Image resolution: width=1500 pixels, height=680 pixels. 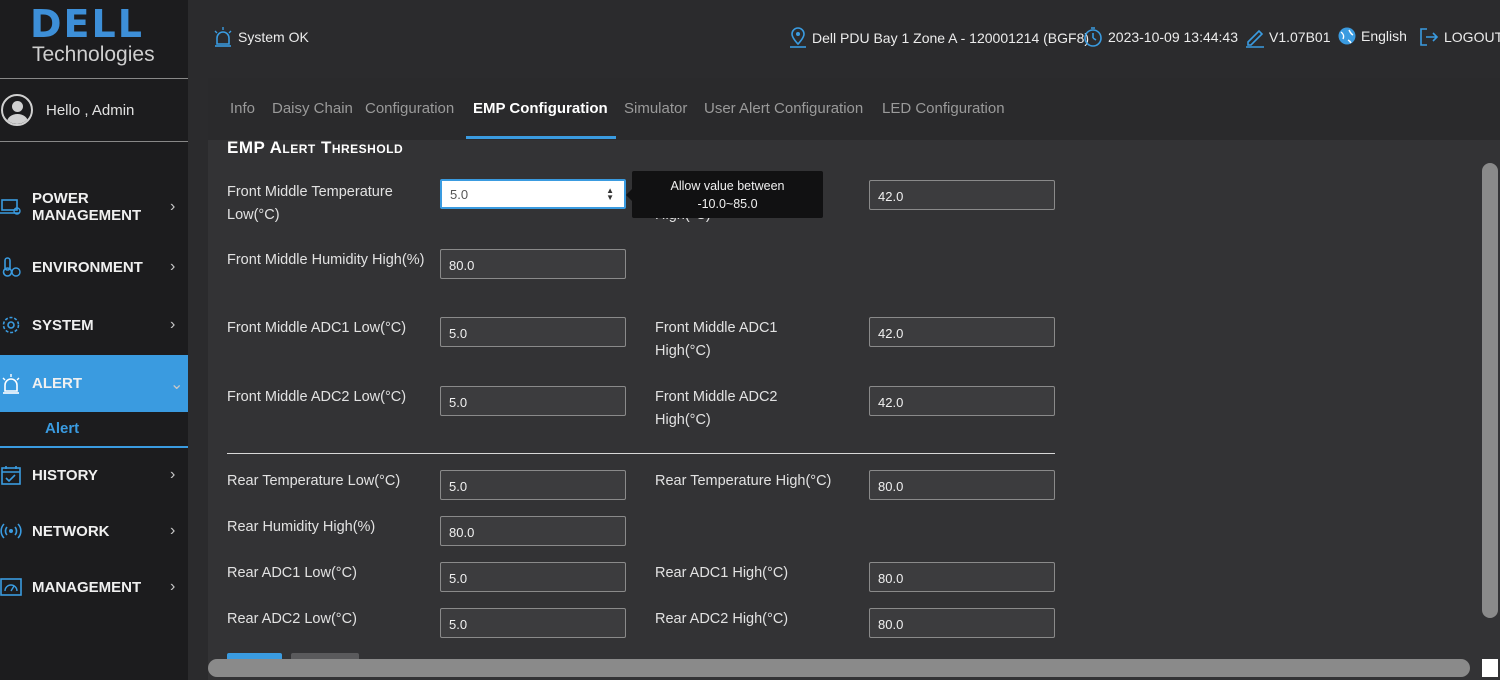 I want to click on tab-emp-configuration: EMP Configuration, so click(x=540, y=108).